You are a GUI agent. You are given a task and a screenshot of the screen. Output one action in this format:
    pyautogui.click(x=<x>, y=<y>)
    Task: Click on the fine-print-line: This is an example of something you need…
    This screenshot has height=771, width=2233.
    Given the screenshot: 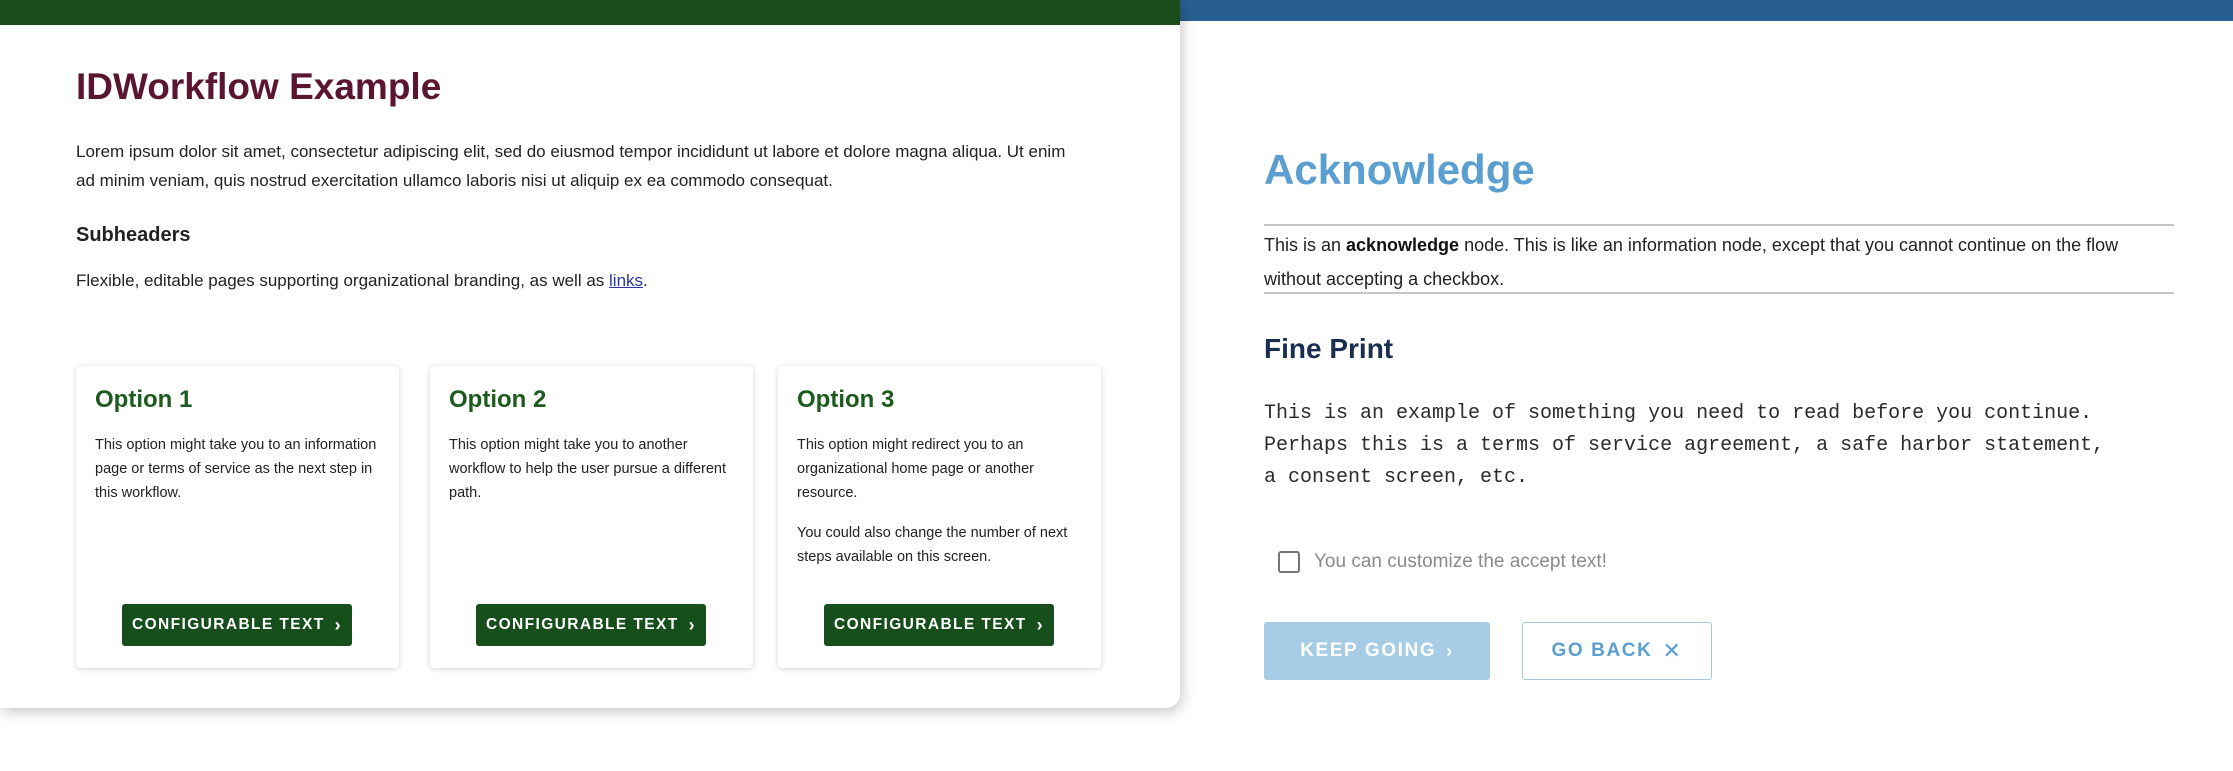 What is the action you would take?
    pyautogui.click(x=1678, y=413)
    